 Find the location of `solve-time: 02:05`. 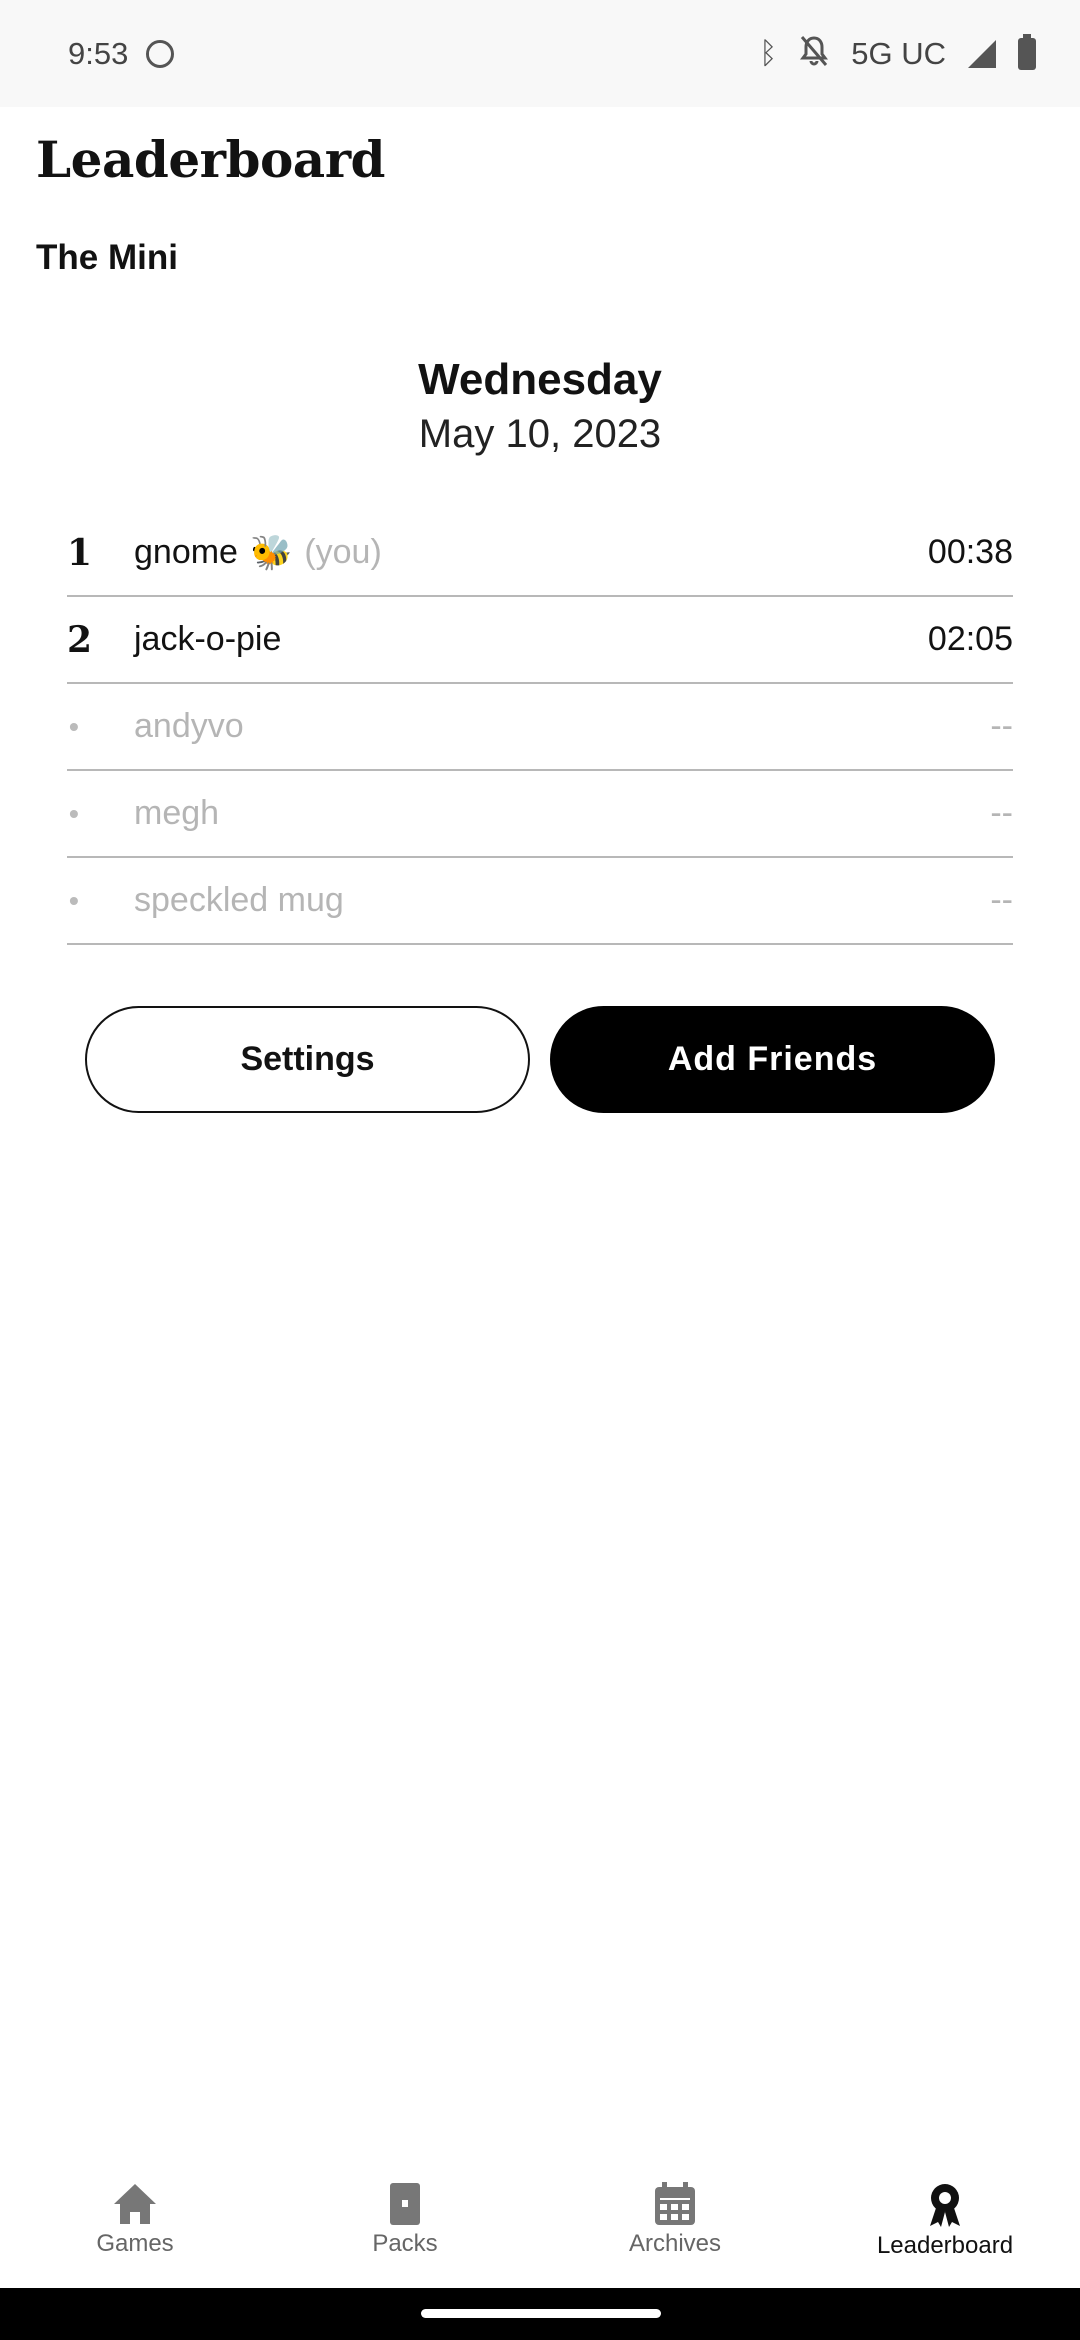

solve-time: 02:05 is located at coordinates (970, 639).